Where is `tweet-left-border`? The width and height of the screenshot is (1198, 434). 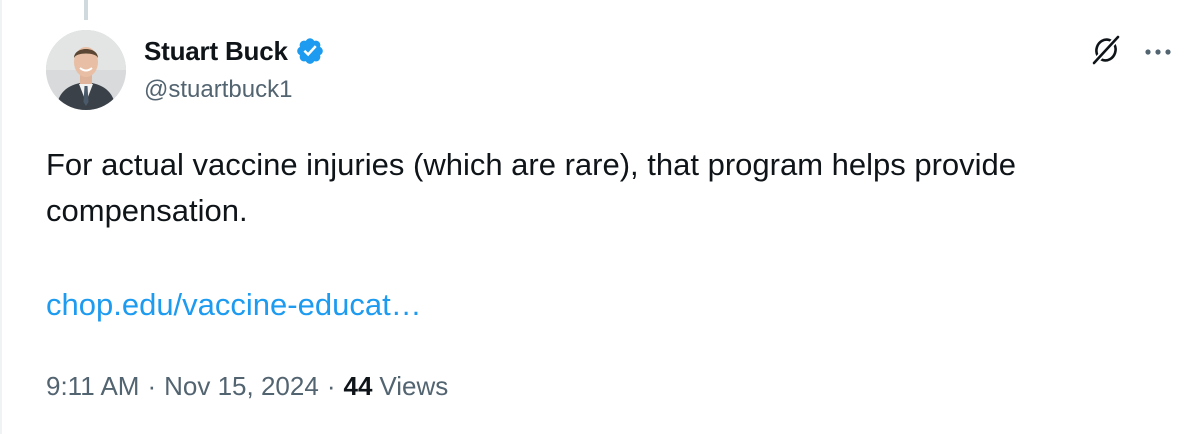 tweet-left-border is located at coordinates (1, 217).